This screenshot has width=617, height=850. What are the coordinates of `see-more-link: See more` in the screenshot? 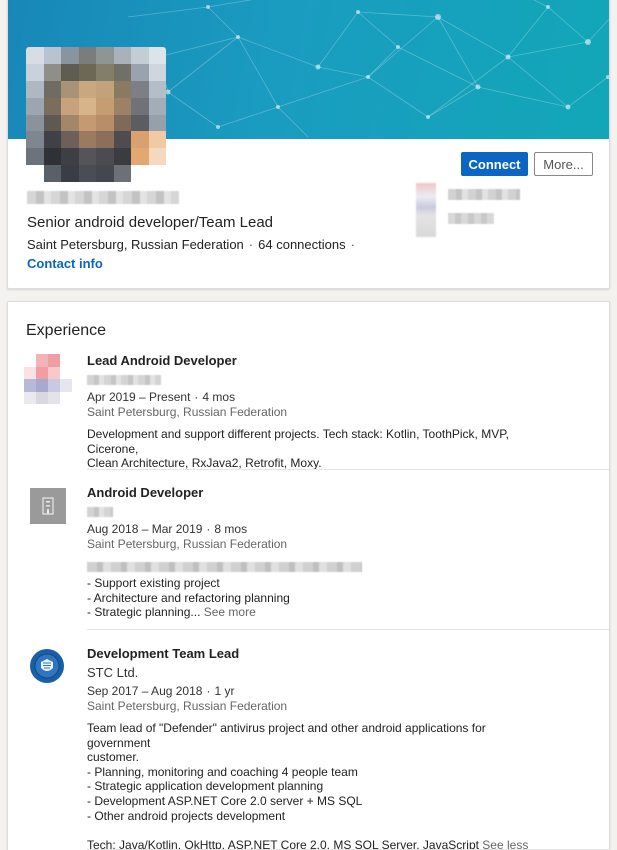 It's located at (230, 612).